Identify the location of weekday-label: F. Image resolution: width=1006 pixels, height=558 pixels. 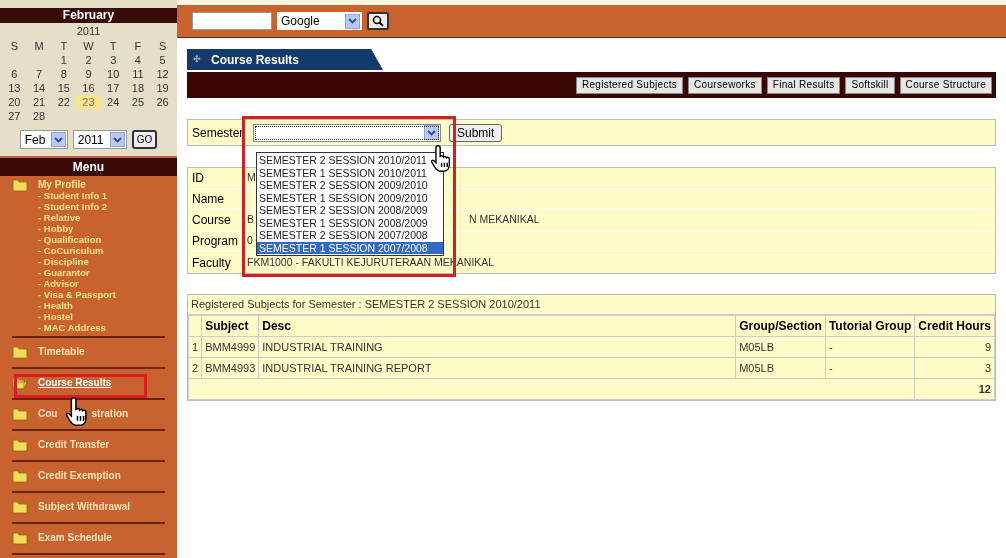
(138, 46).